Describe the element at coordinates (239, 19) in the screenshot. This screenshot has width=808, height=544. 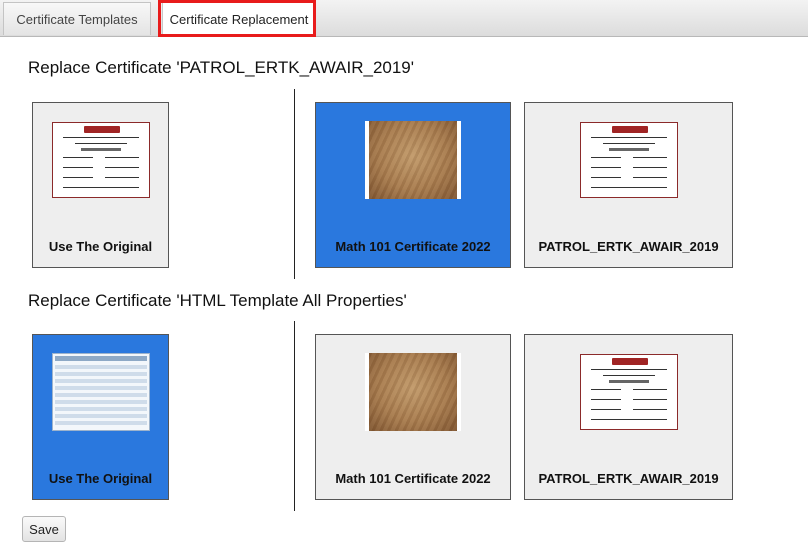
I see `tab-certificate-replacement: Certificate Replacement` at that location.